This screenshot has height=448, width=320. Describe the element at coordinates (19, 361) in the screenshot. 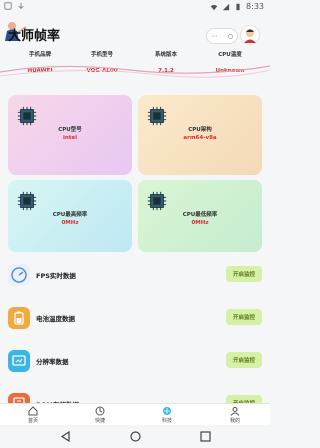

I see `resolution-icon` at that location.